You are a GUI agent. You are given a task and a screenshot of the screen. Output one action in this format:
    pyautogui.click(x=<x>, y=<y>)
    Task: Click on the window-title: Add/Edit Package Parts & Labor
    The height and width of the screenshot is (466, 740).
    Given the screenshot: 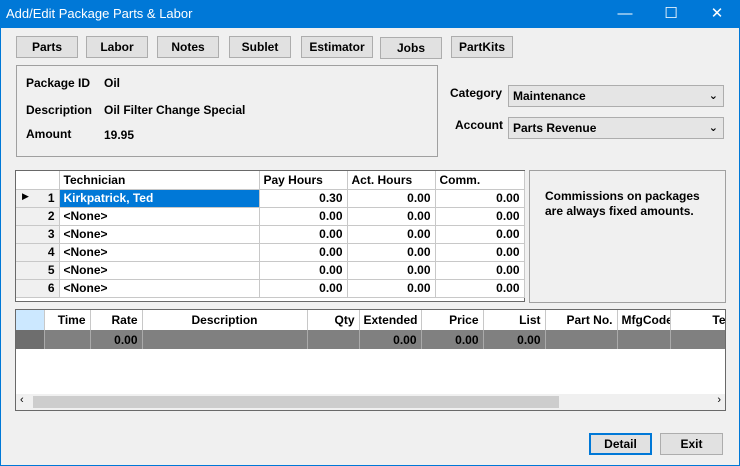 What is the action you would take?
    pyautogui.click(x=99, y=13)
    